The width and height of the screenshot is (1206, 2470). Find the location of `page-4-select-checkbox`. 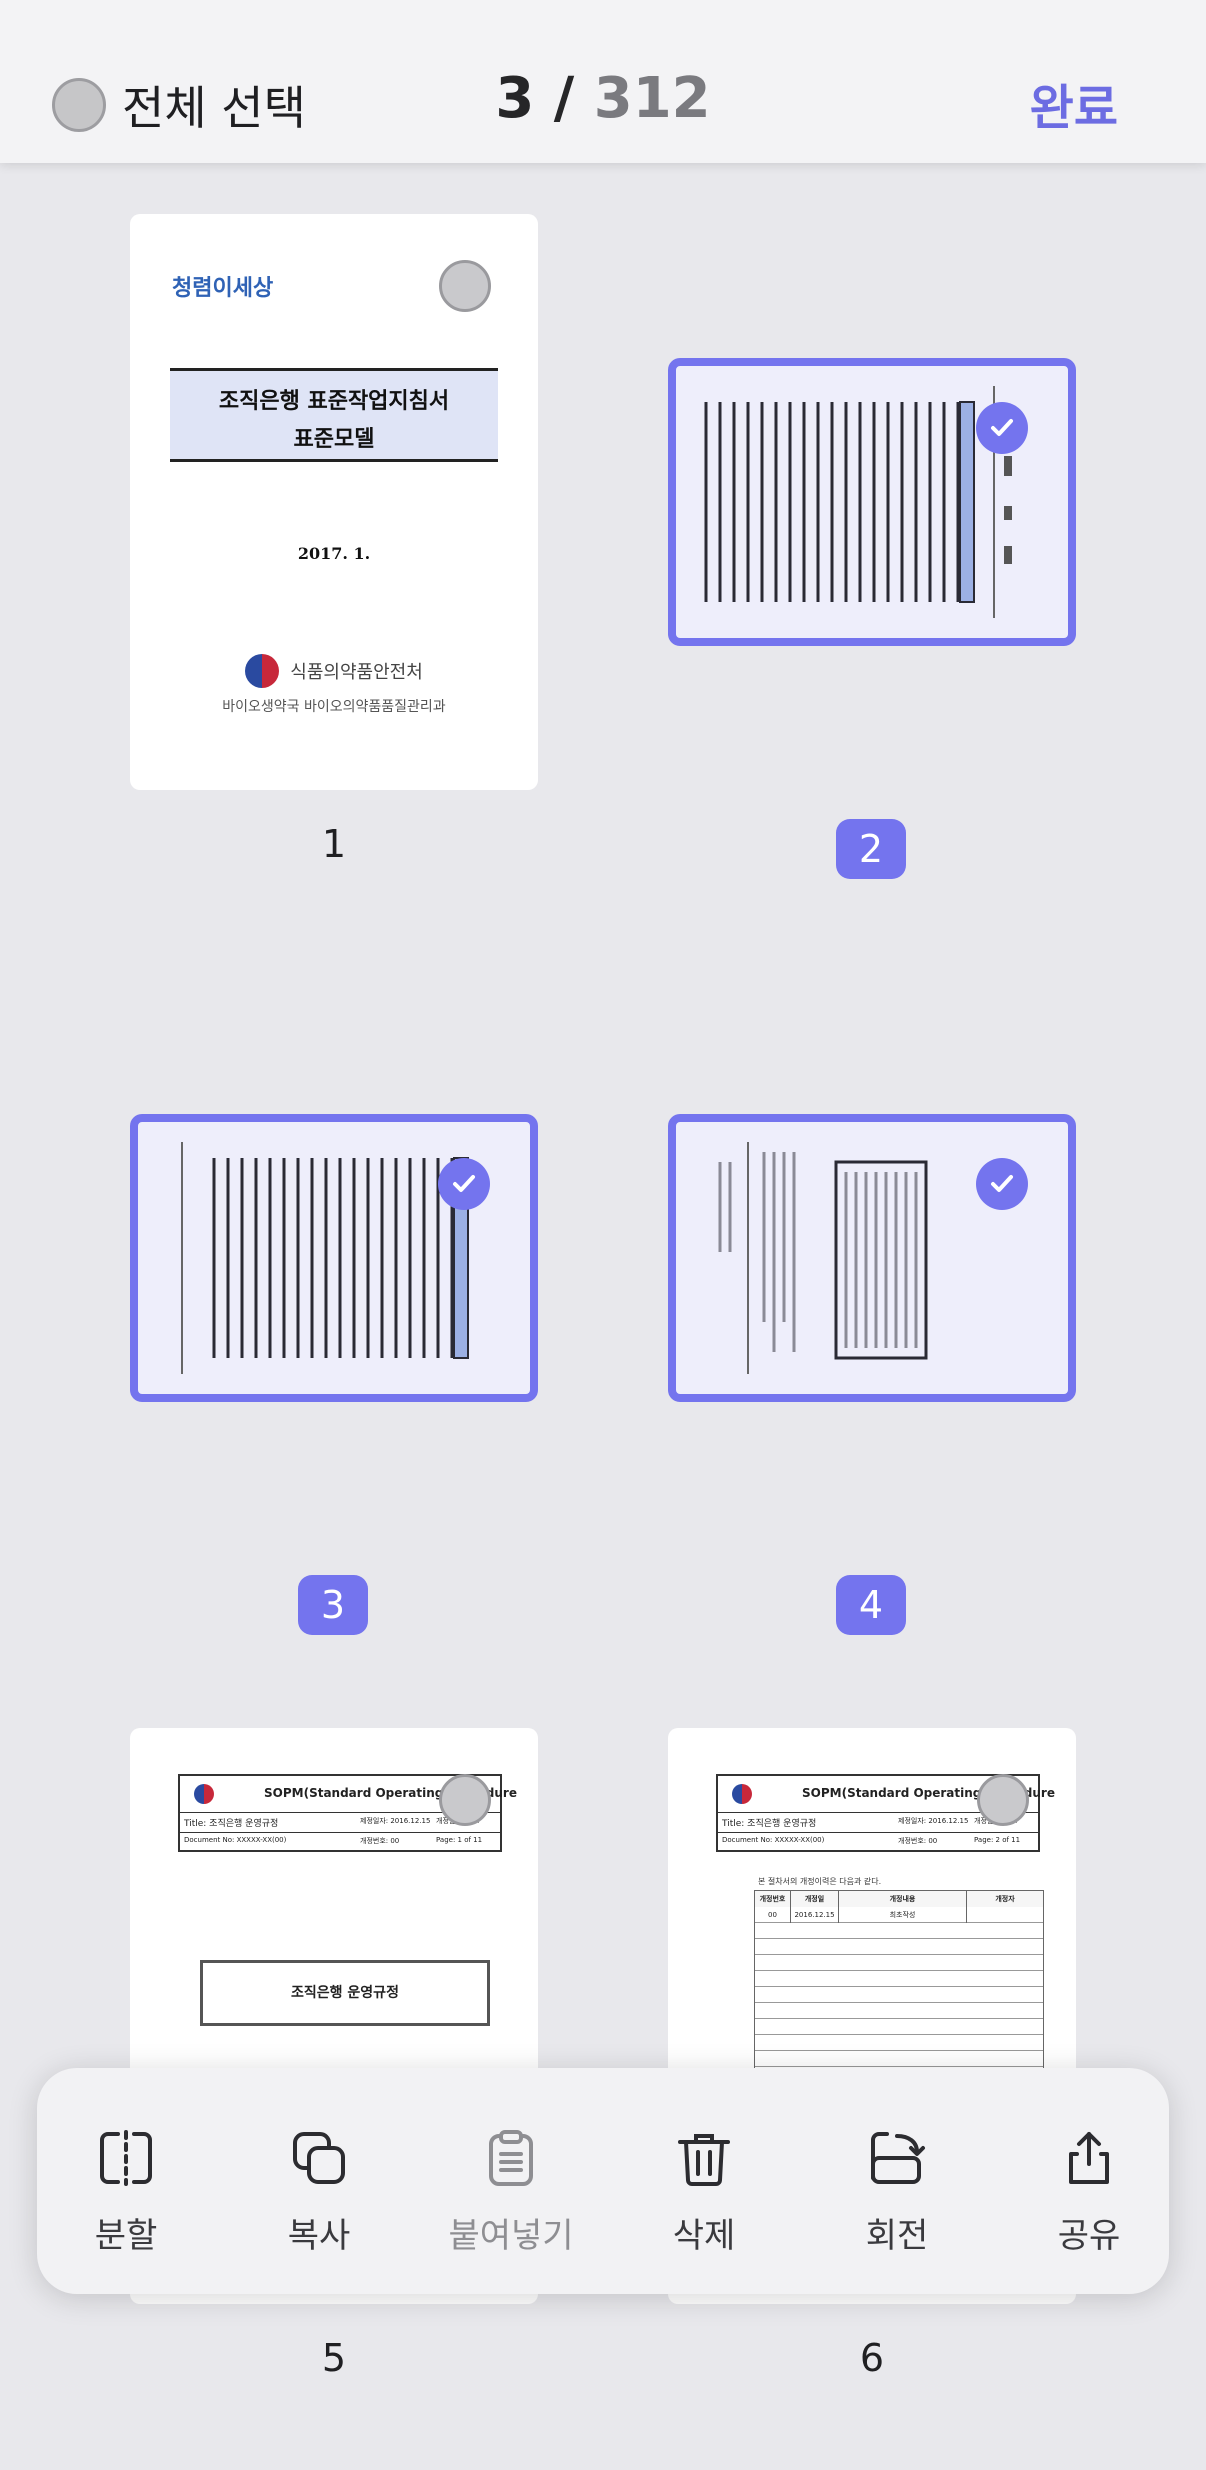

page-4-select-checkbox is located at coordinates (1002, 1184).